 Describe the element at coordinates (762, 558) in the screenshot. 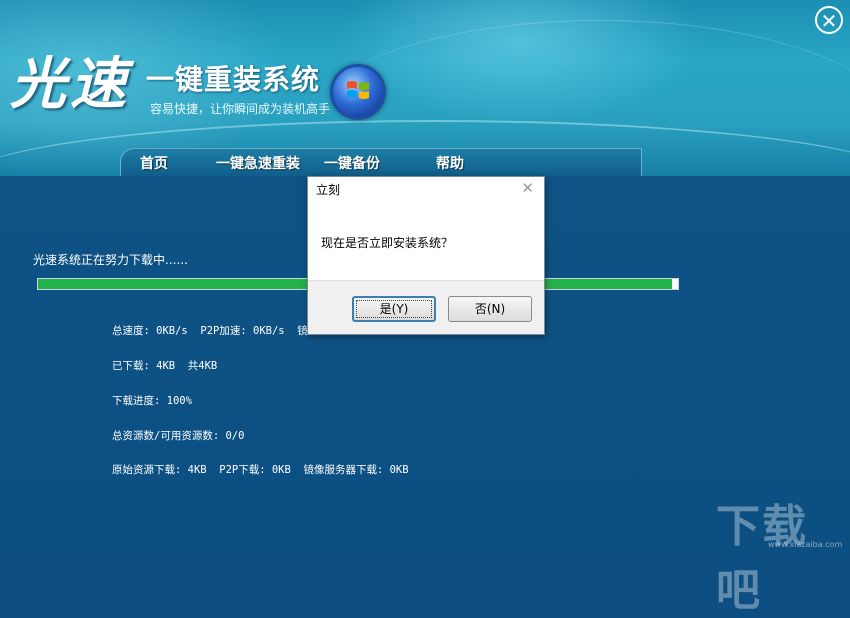

I see `watermark-logo: 下载吧` at that location.